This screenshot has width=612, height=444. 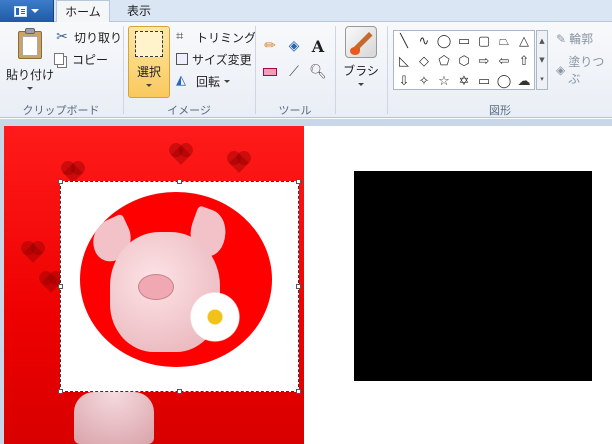 What do you see at coordinates (404, 81) in the screenshot?
I see `down-arrow-shape-icon: ⇩` at bounding box center [404, 81].